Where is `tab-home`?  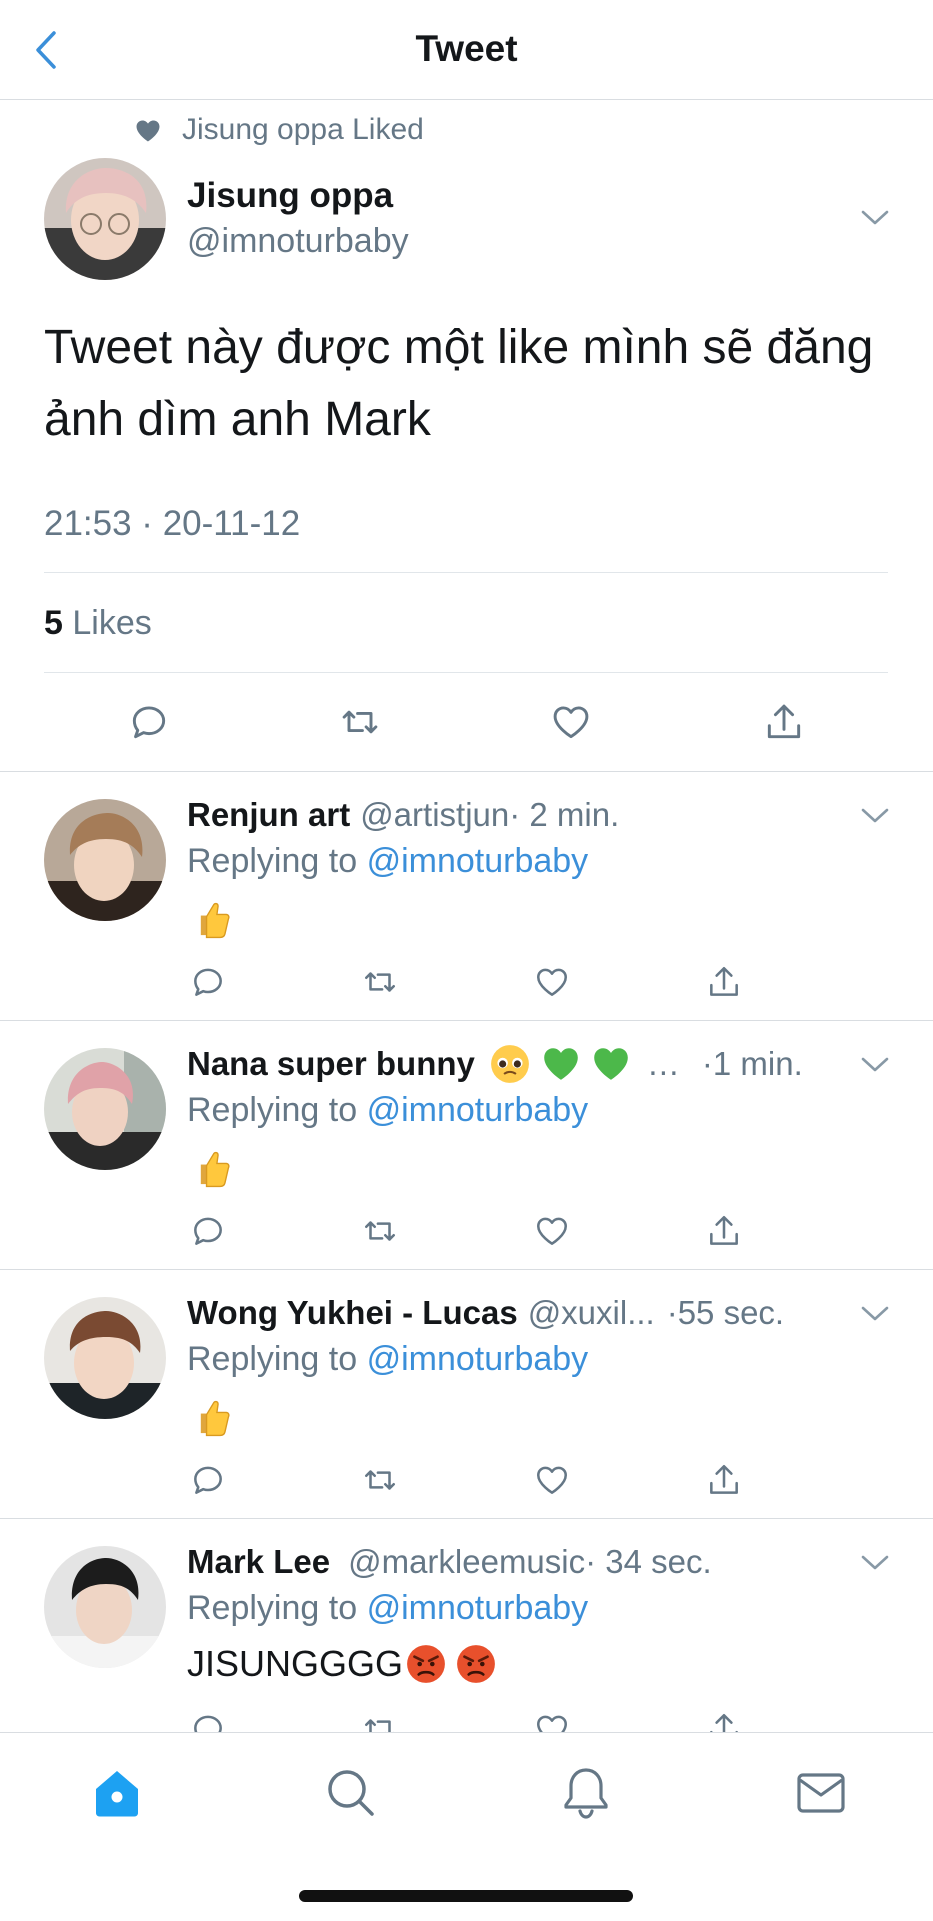 tab-home is located at coordinates (117, 1793).